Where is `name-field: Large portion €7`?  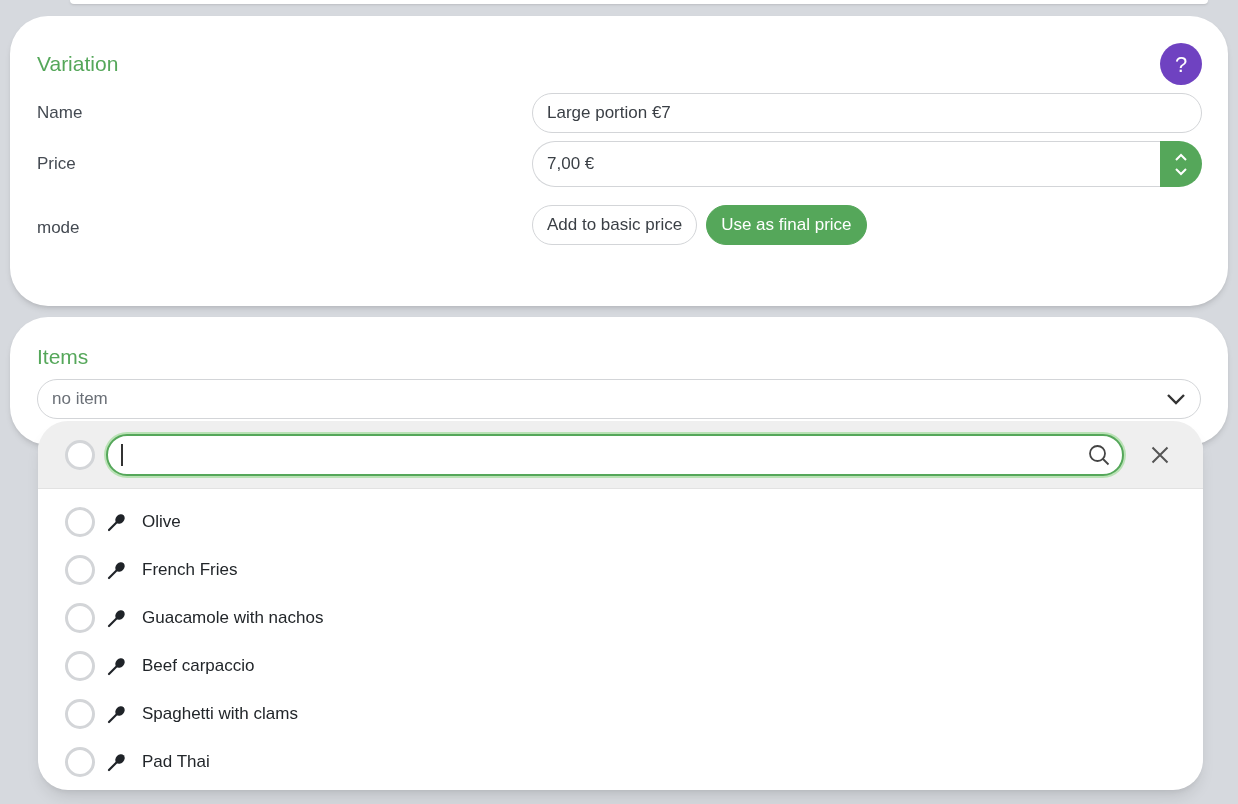
name-field: Large portion €7 is located at coordinates (867, 113).